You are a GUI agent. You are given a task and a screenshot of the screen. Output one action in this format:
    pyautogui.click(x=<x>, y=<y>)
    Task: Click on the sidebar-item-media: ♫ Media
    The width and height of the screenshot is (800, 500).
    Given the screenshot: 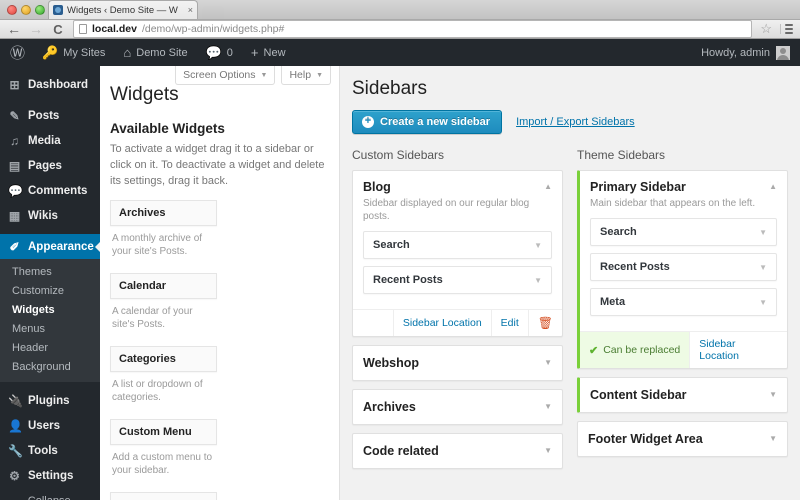 What is the action you would take?
    pyautogui.click(x=50, y=140)
    